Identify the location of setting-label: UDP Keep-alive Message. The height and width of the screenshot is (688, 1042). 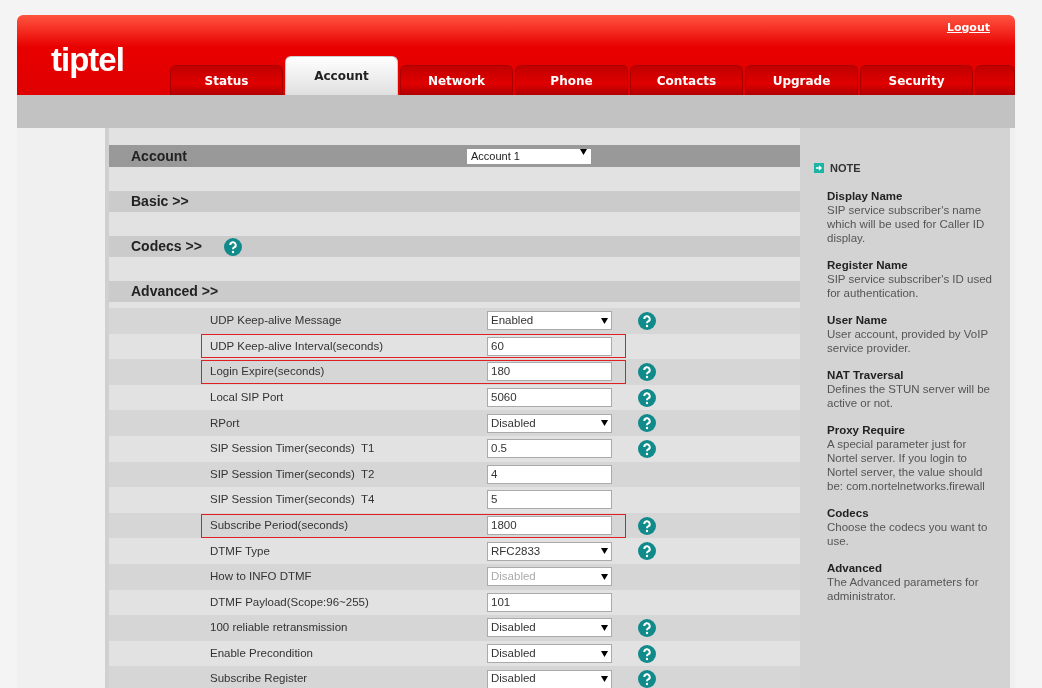
(276, 321).